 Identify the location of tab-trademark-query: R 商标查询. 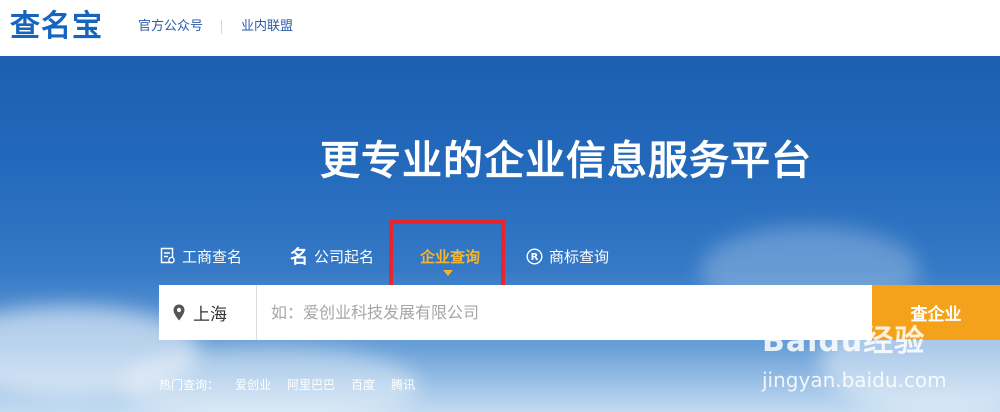
(567, 256).